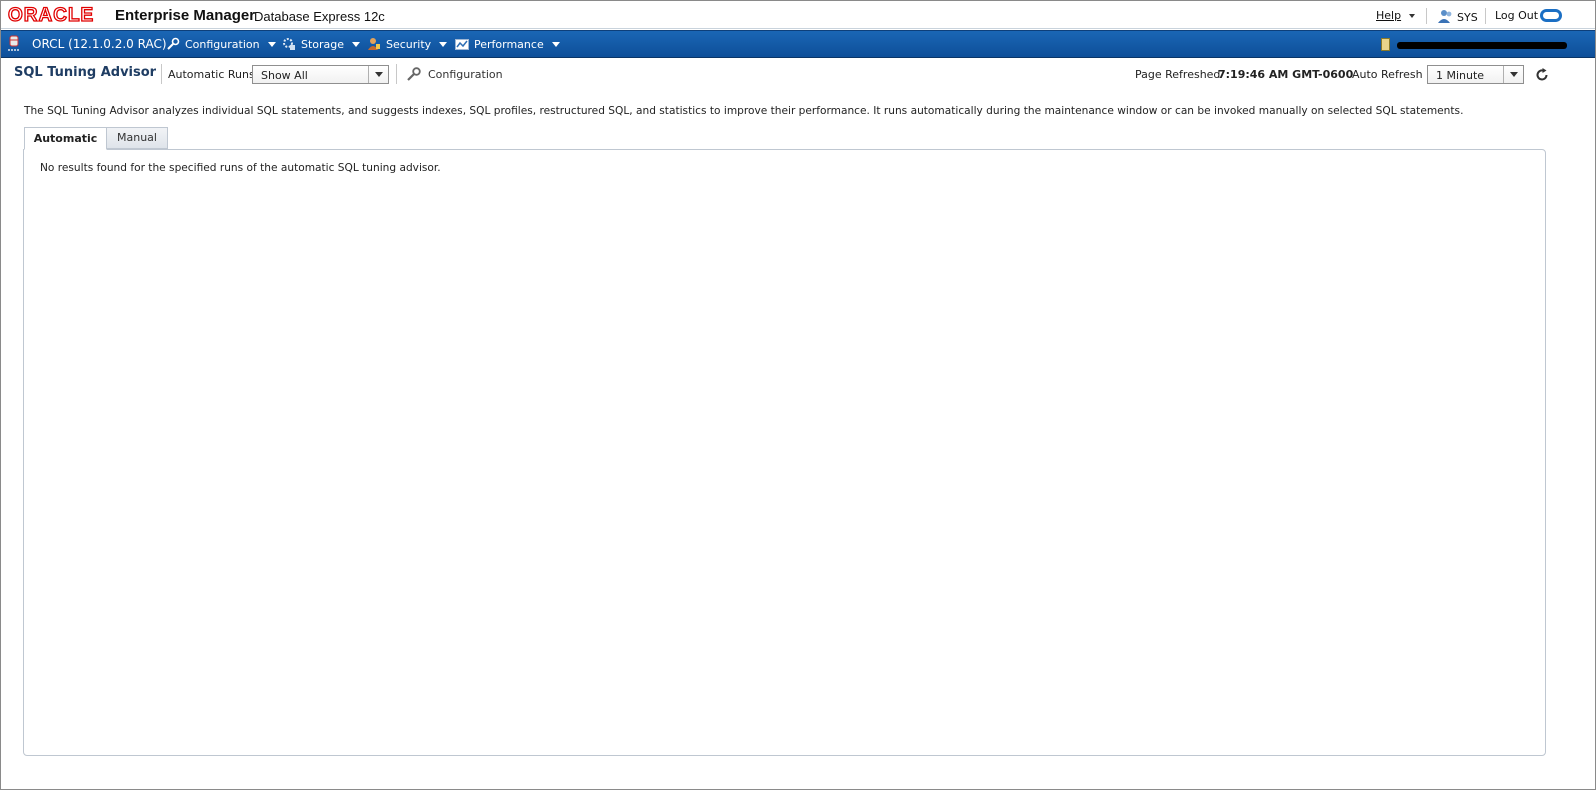 This screenshot has height=790, width=1596. I want to click on page-title: SQL Tuning Advisor, so click(85, 72).